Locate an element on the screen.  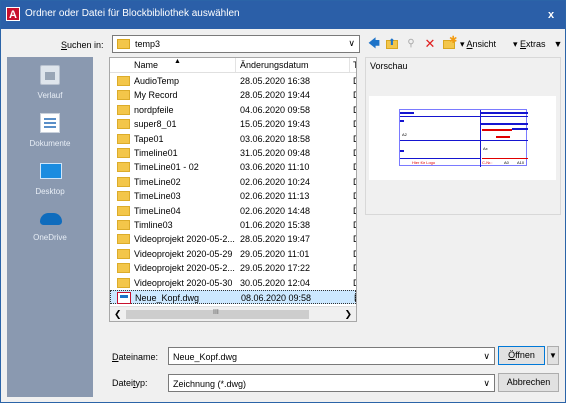
desktop-icon is located at coordinates (51, 171).